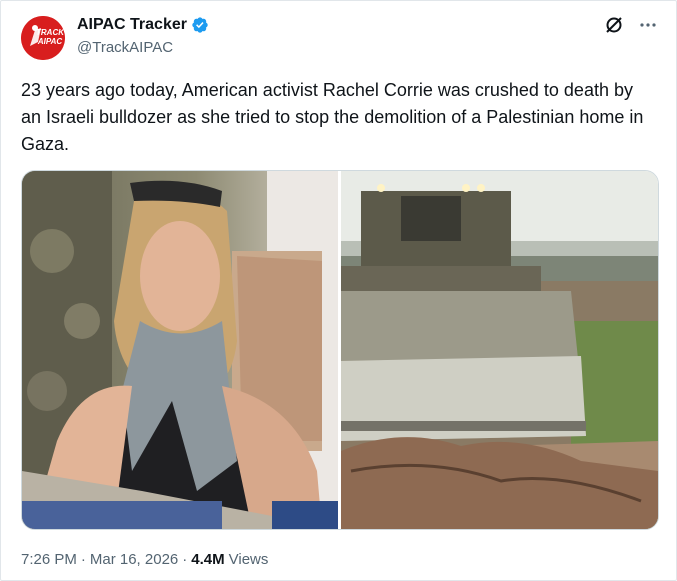 The width and height of the screenshot is (677, 581). What do you see at coordinates (648, 25) in the screenshot?
I see `more-horizontal-icon` at bounding box center [648, 25].